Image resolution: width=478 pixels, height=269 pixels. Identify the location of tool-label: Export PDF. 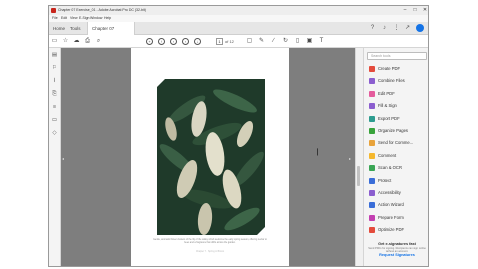
(389, 118).